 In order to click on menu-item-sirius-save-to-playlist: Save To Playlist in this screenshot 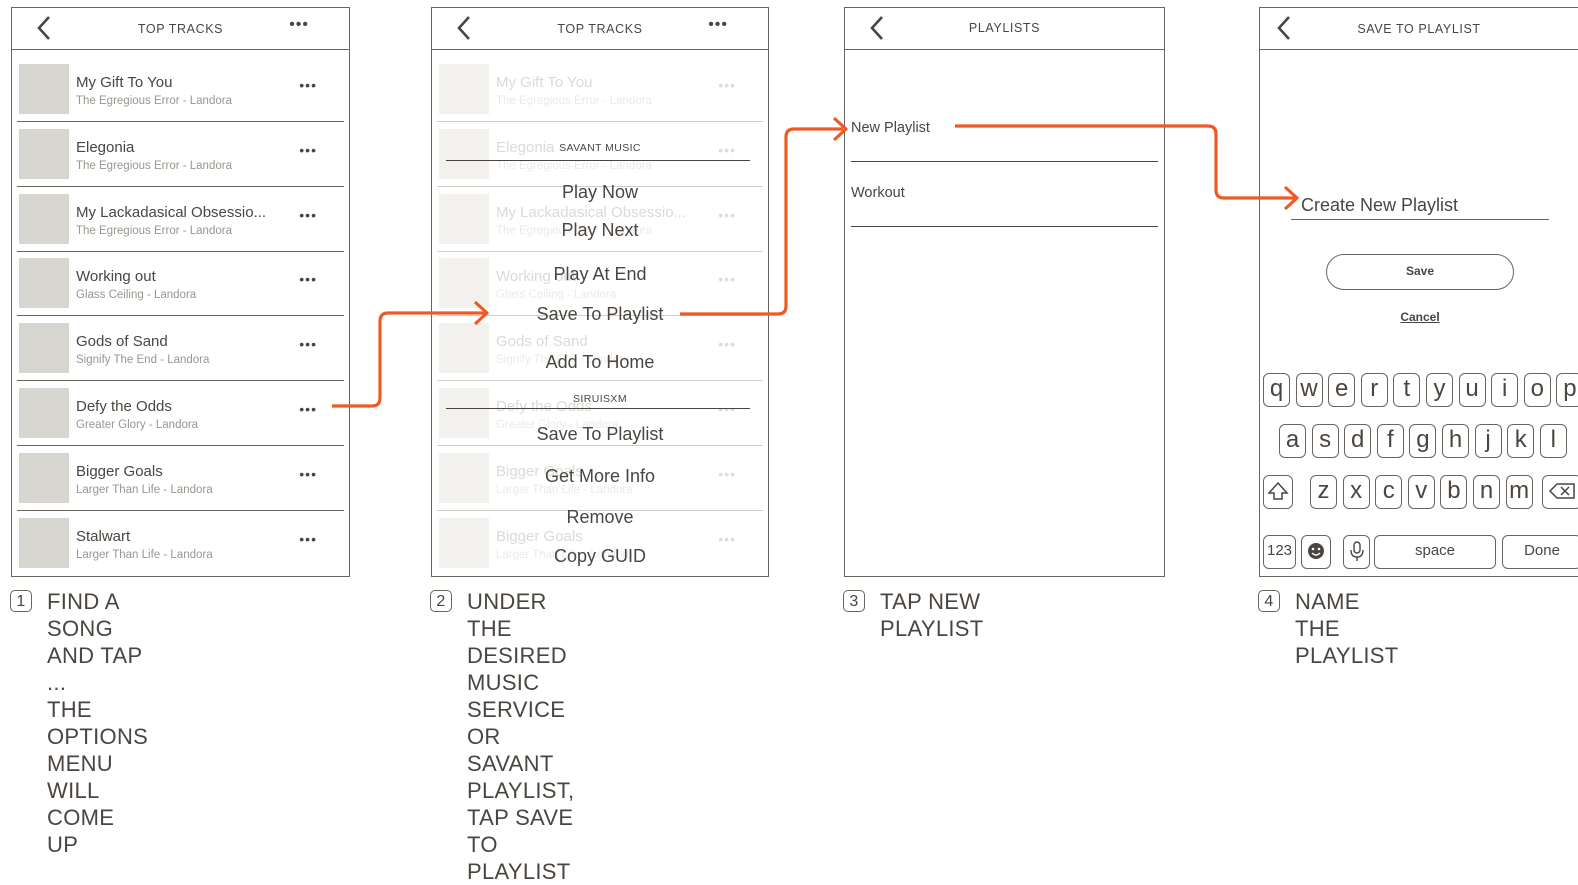, I will do `click(600, 434)`.